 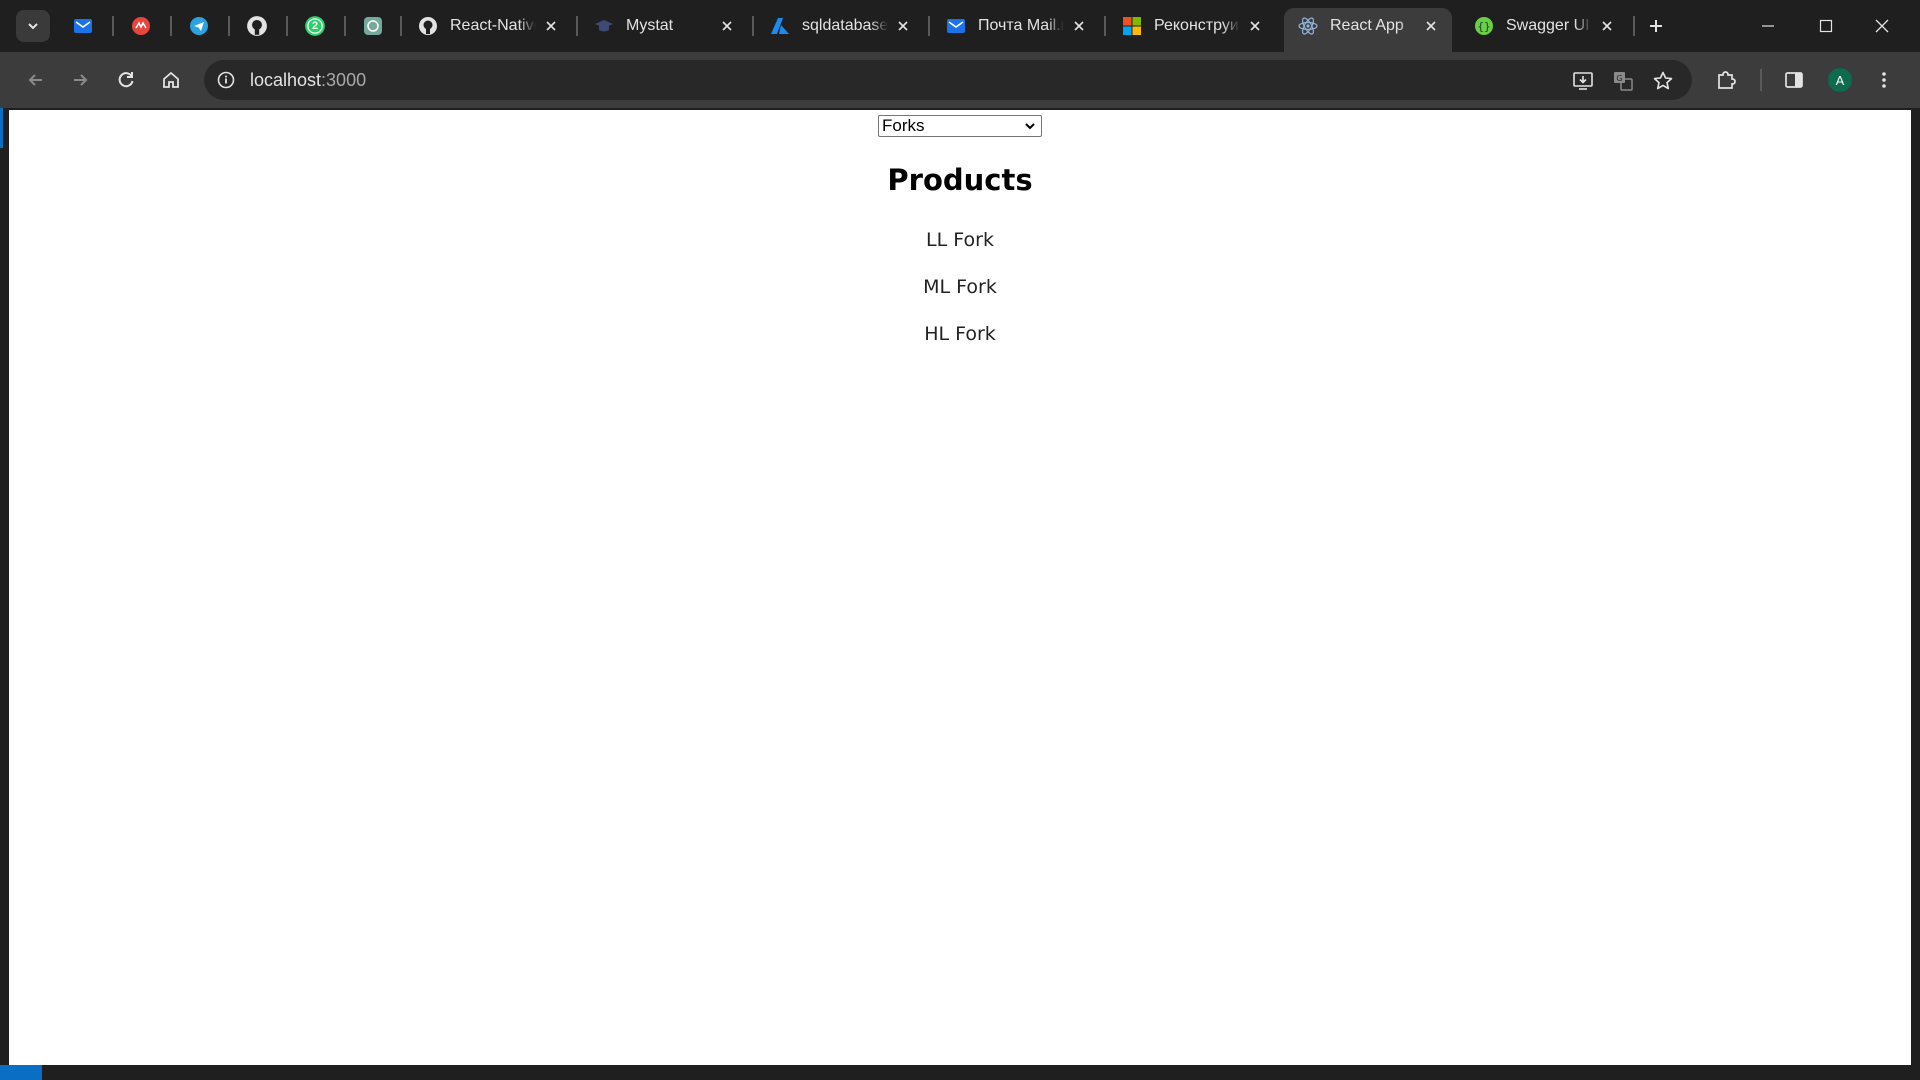 I want to click on tab-react-native: React-Native, so click(x=488, y=30).